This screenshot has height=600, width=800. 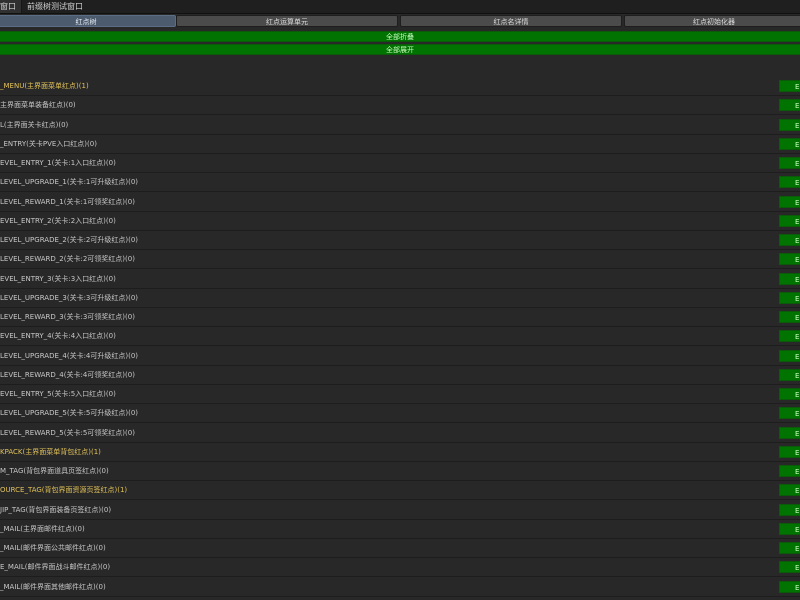 What do you see at coordinates (400, 144) in the screenshot?
I see `tree-row: _ENTRY(关卡PVE入口红点)(0) E` at bounding box center [400, 144].